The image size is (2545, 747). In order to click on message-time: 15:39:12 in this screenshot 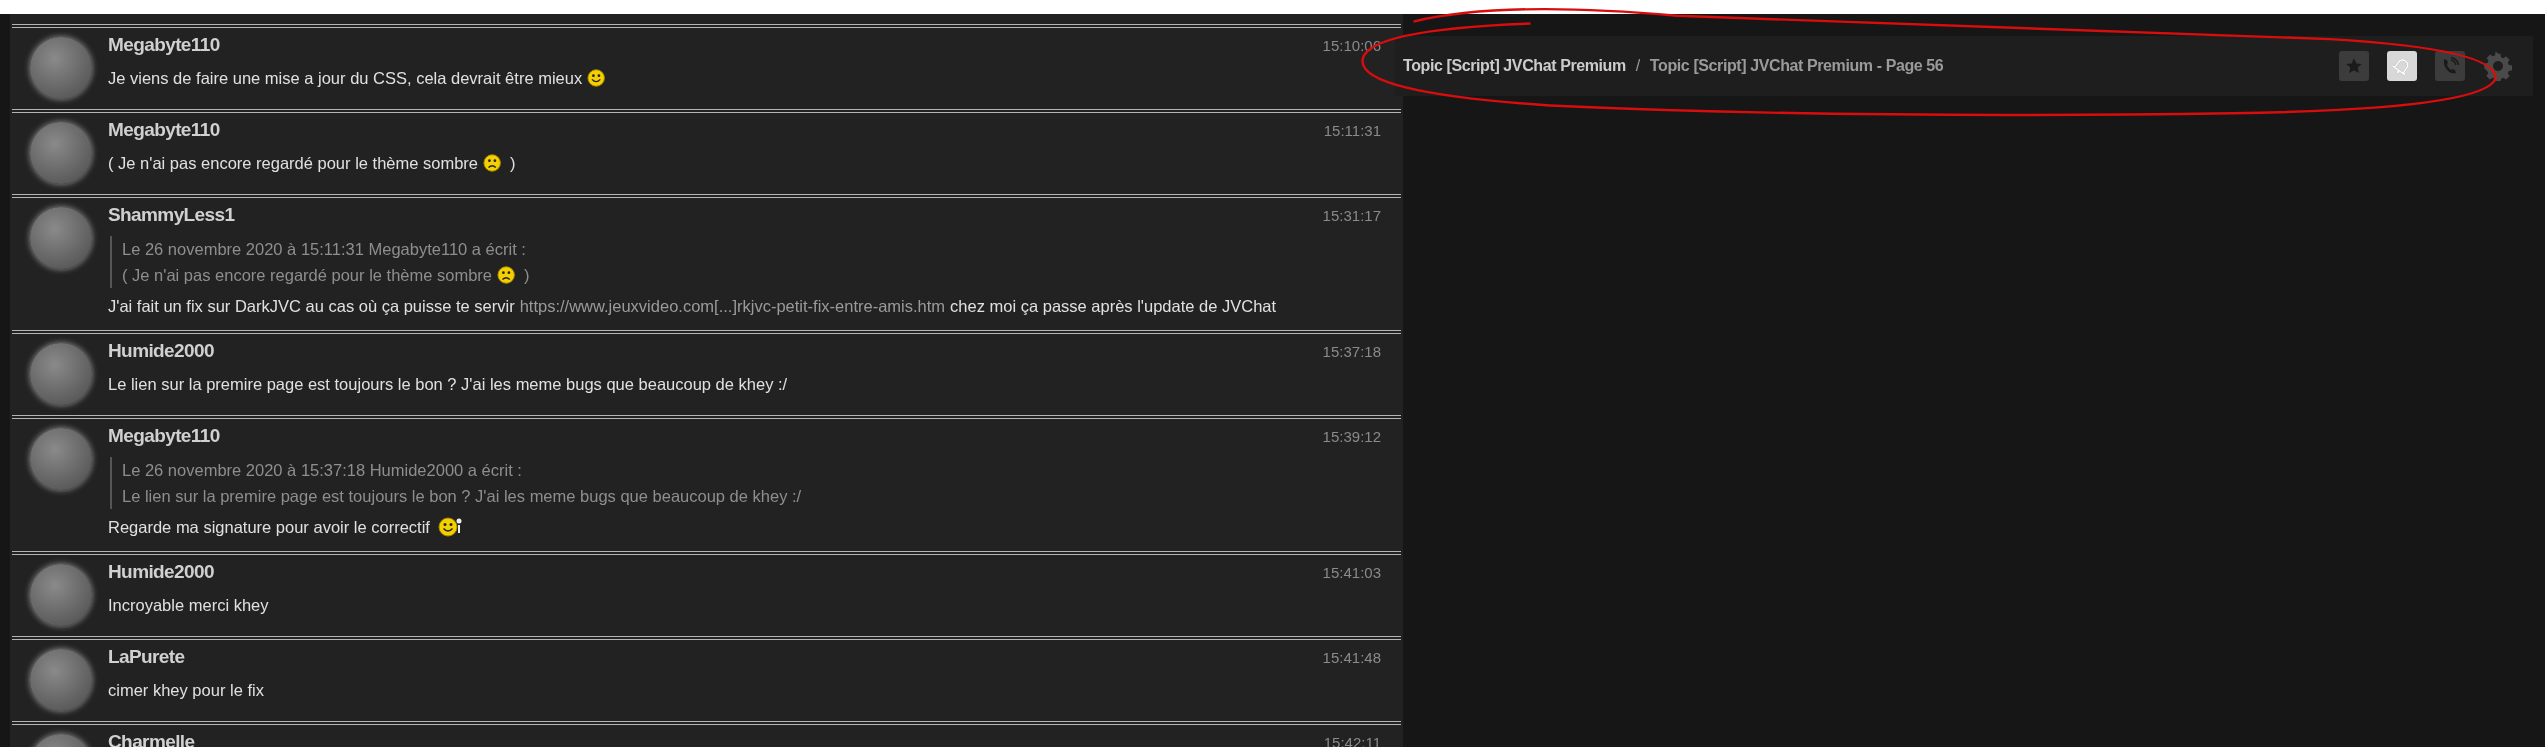, I will do `click(1351, 436)`.